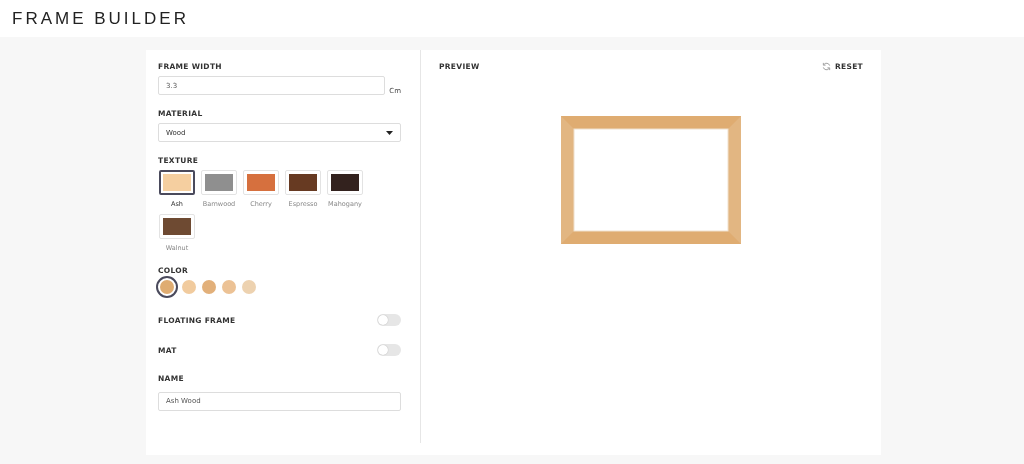  Describe the element at coordinates (389, 132) in the screenshot. I see `caret-icon` at that location.